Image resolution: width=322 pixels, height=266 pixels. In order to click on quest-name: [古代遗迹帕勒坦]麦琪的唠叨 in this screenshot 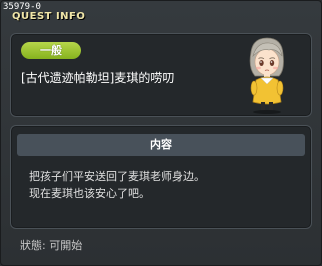, I will do `click(98, 78)`.